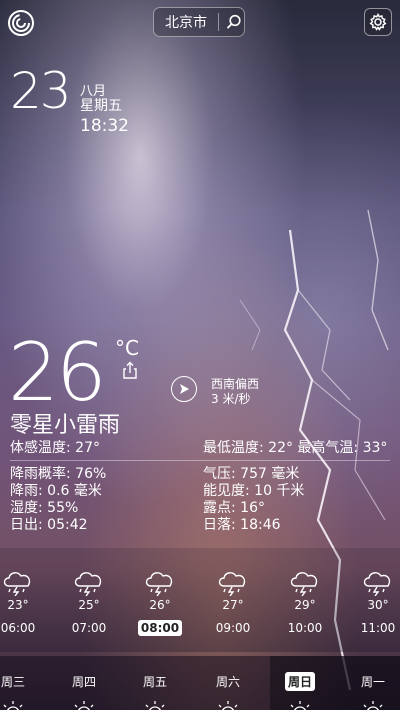  What do you see at coordinates (160, 628) in the screenshot?
I see `hourly-time-selected: 08:00` at bounding box center [160, 628].